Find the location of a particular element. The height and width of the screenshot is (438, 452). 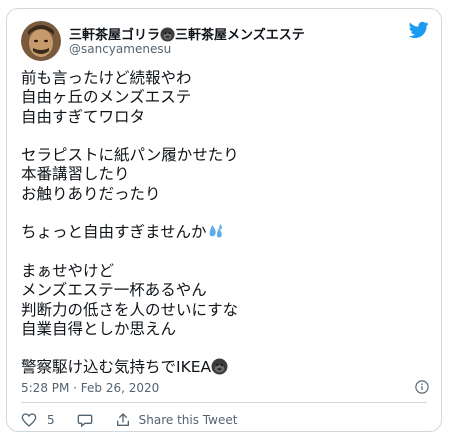

tweet-line: 自由すぎてワロタ is located at coordinates (83, 116).